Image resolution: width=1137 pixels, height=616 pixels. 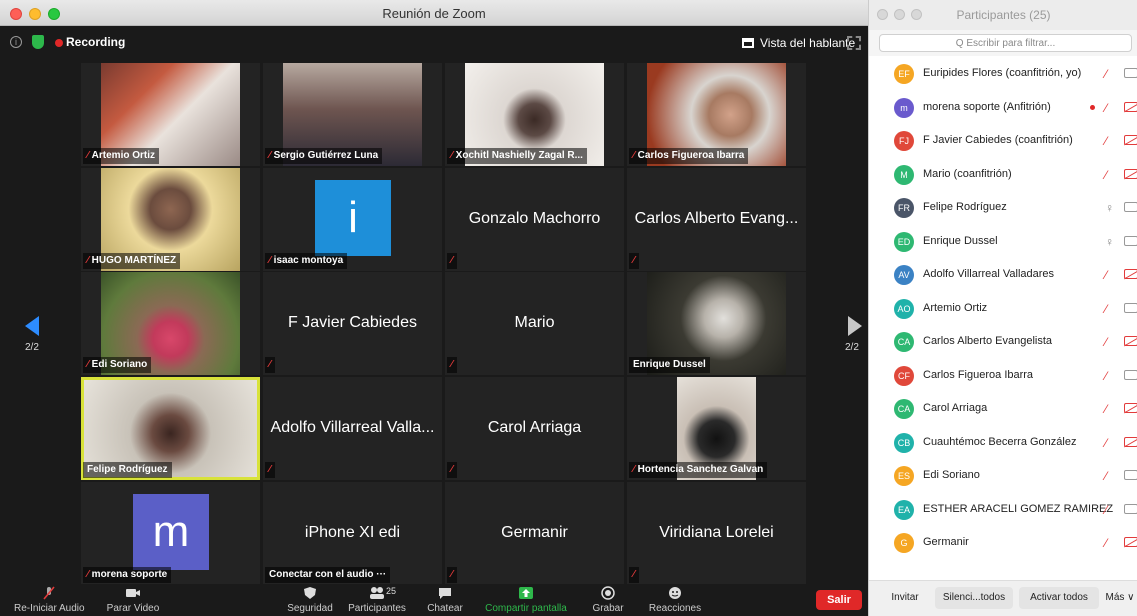 I want to click on participant-avatar: CF, so click(x=904, y=375).